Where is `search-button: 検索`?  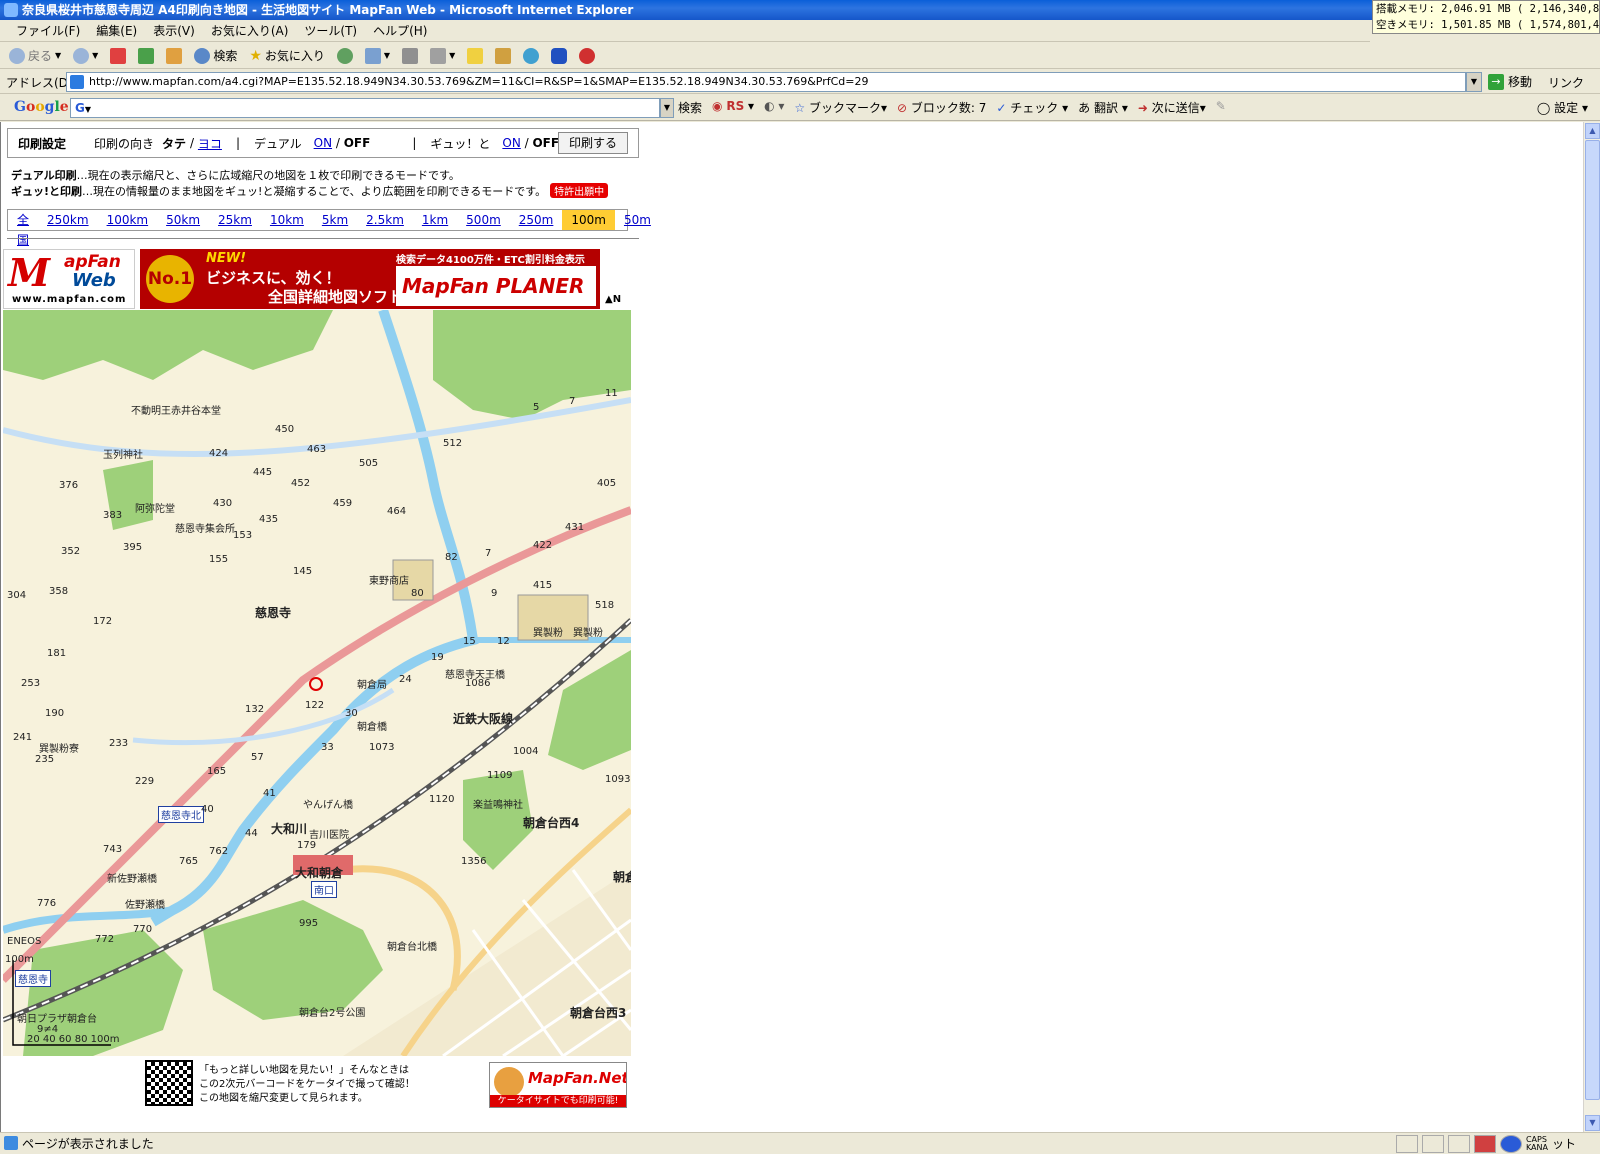 search-button: 検索 is located at coordinates (215, 56).